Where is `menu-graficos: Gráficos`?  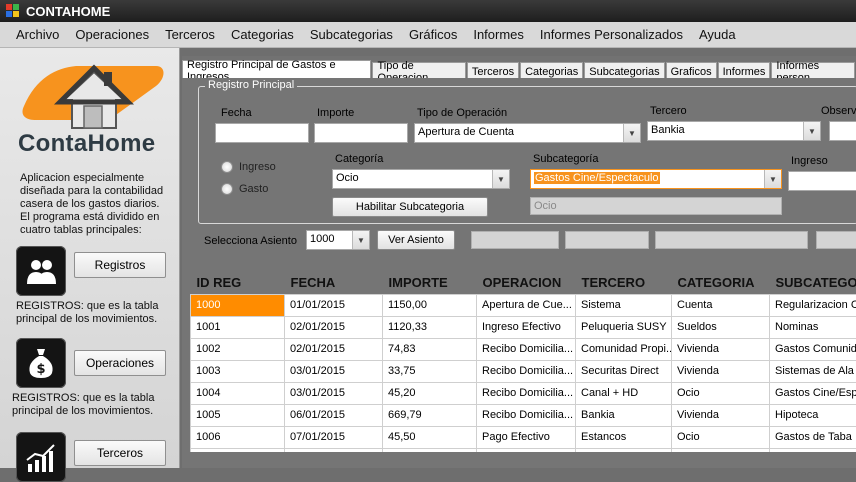
menu-graficos: Gráficos is located at coordinates (433, 34).